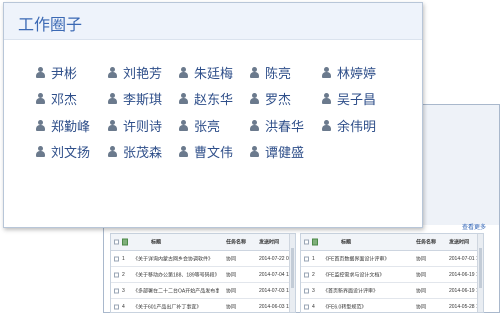 The image size is (500, 313). Describe the element at coordinates (71, 127) in the screenshot. I see `member-name: 郑勤峰` at that location.